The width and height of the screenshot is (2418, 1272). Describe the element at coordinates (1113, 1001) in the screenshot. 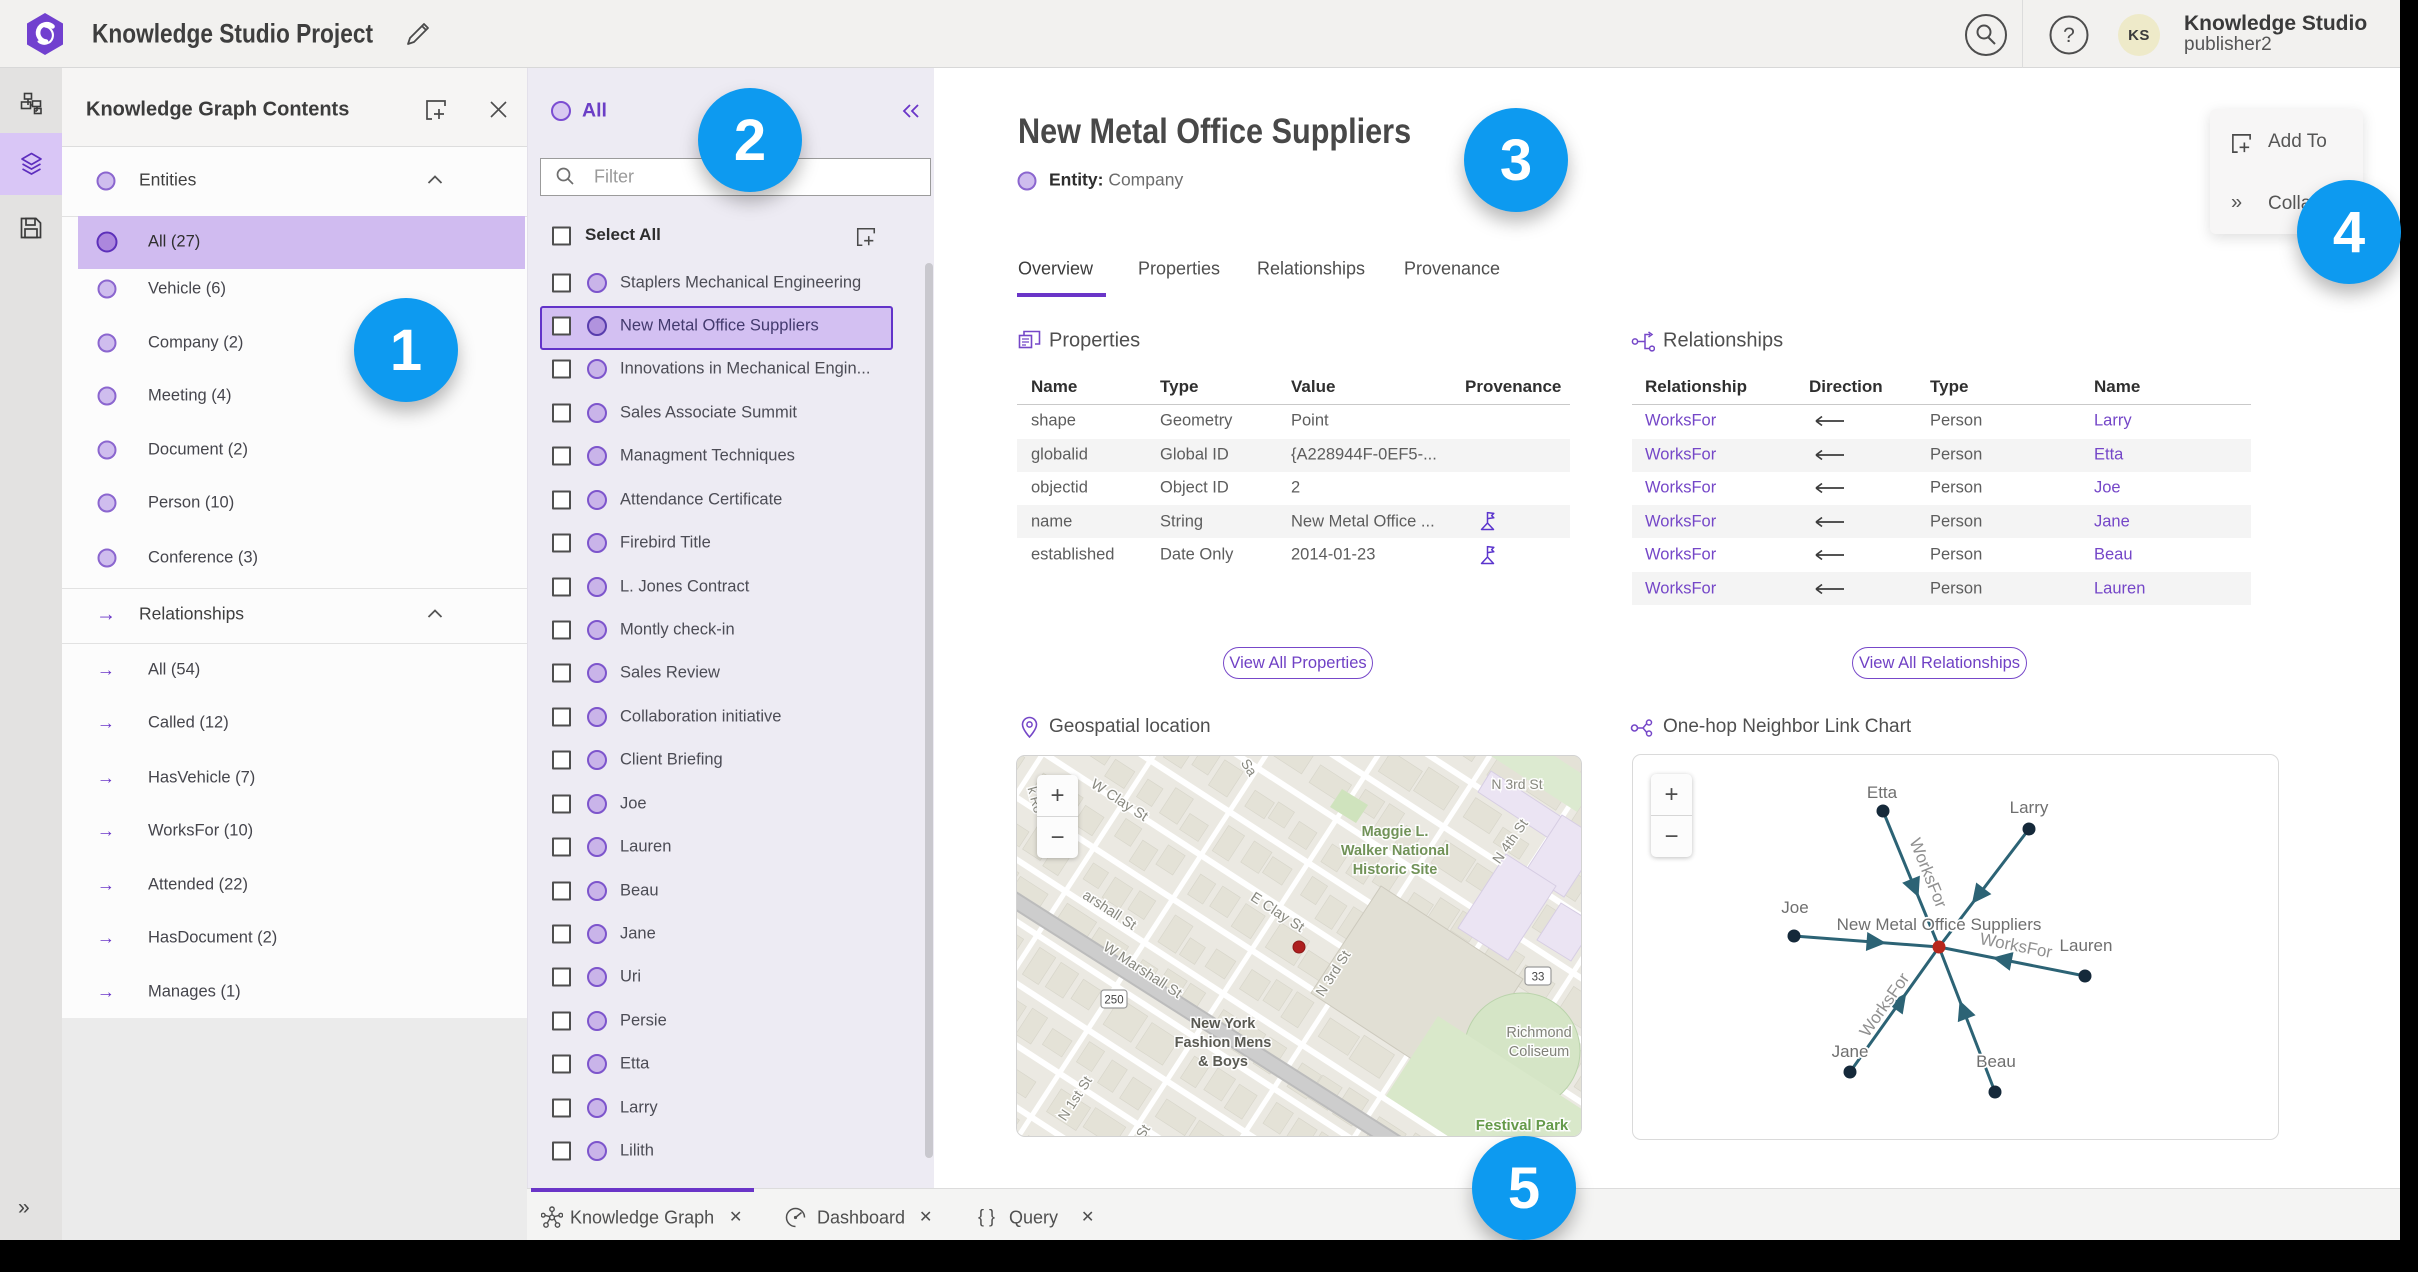

I see `svg-text: 250` at that location.